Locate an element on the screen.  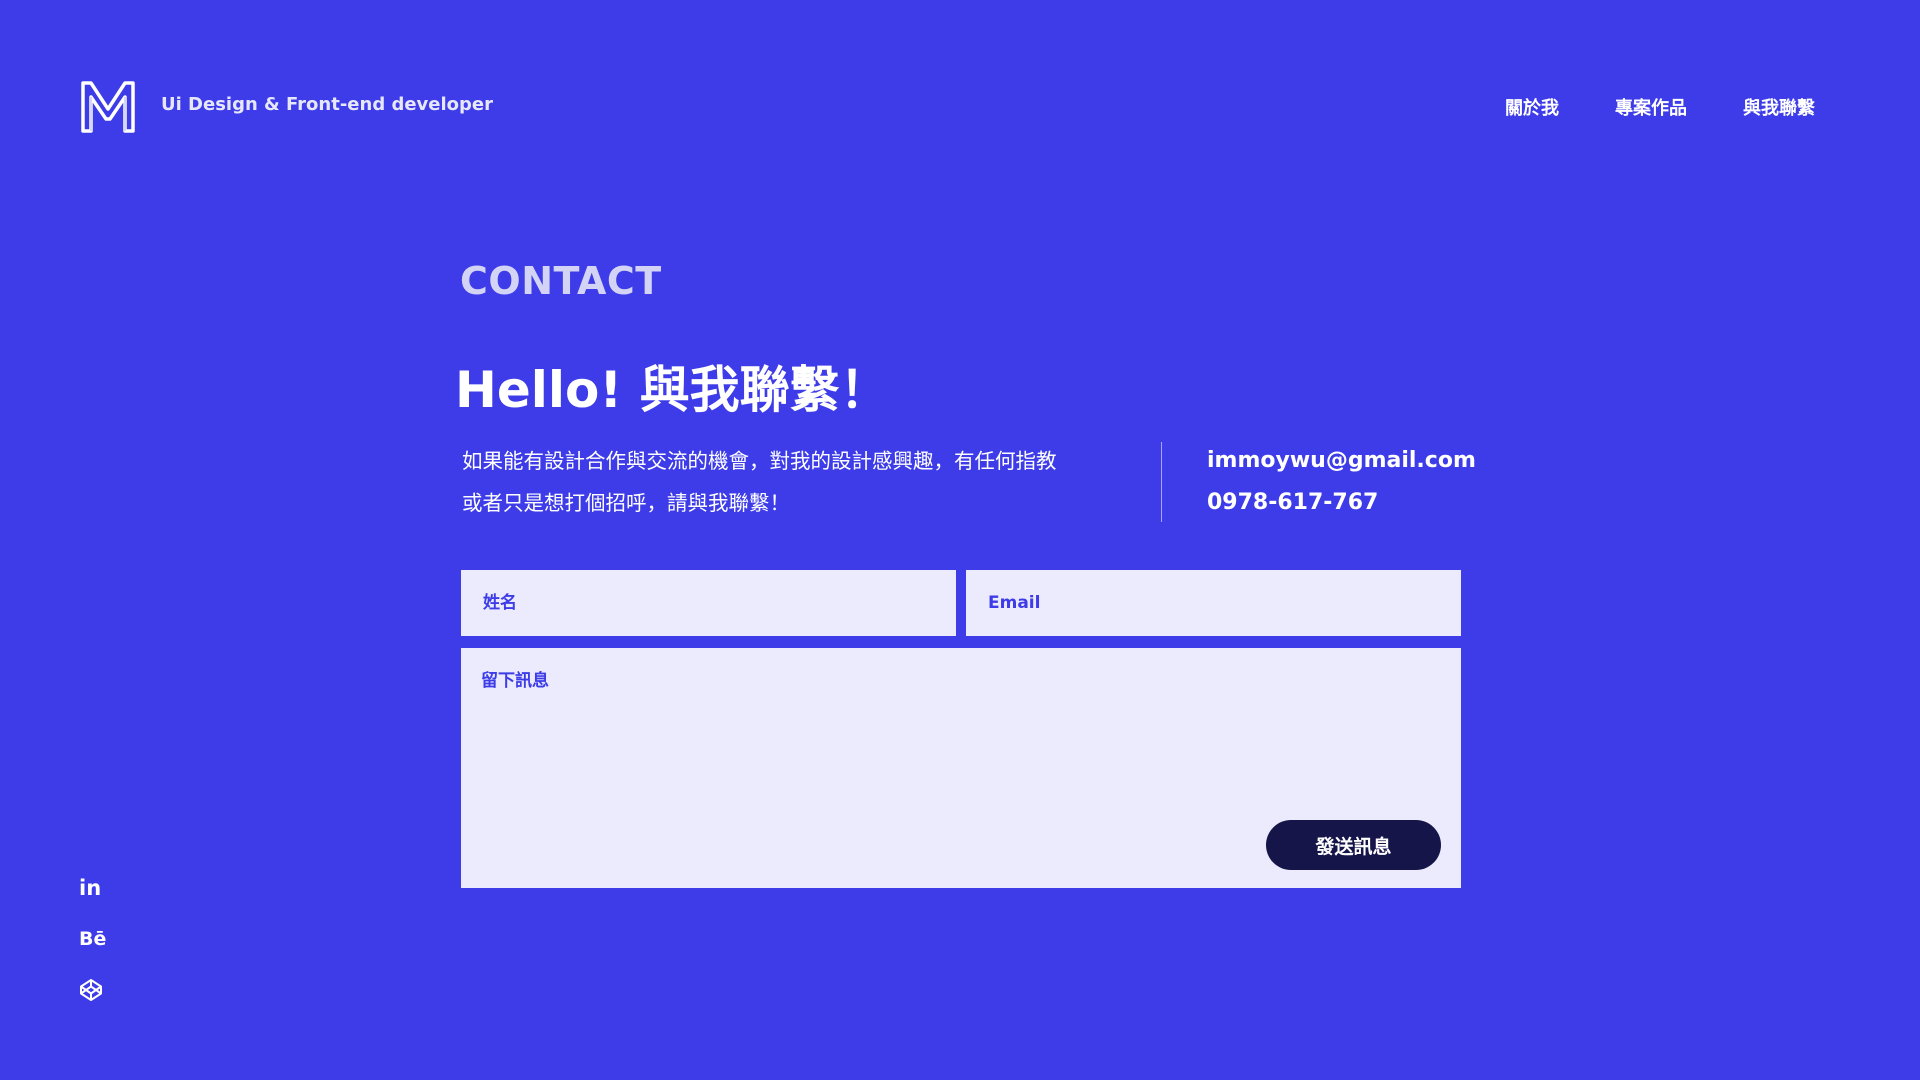
main-nav: 關於我 專案作品 與我聯繫 is located at coordinates (1660, 107).